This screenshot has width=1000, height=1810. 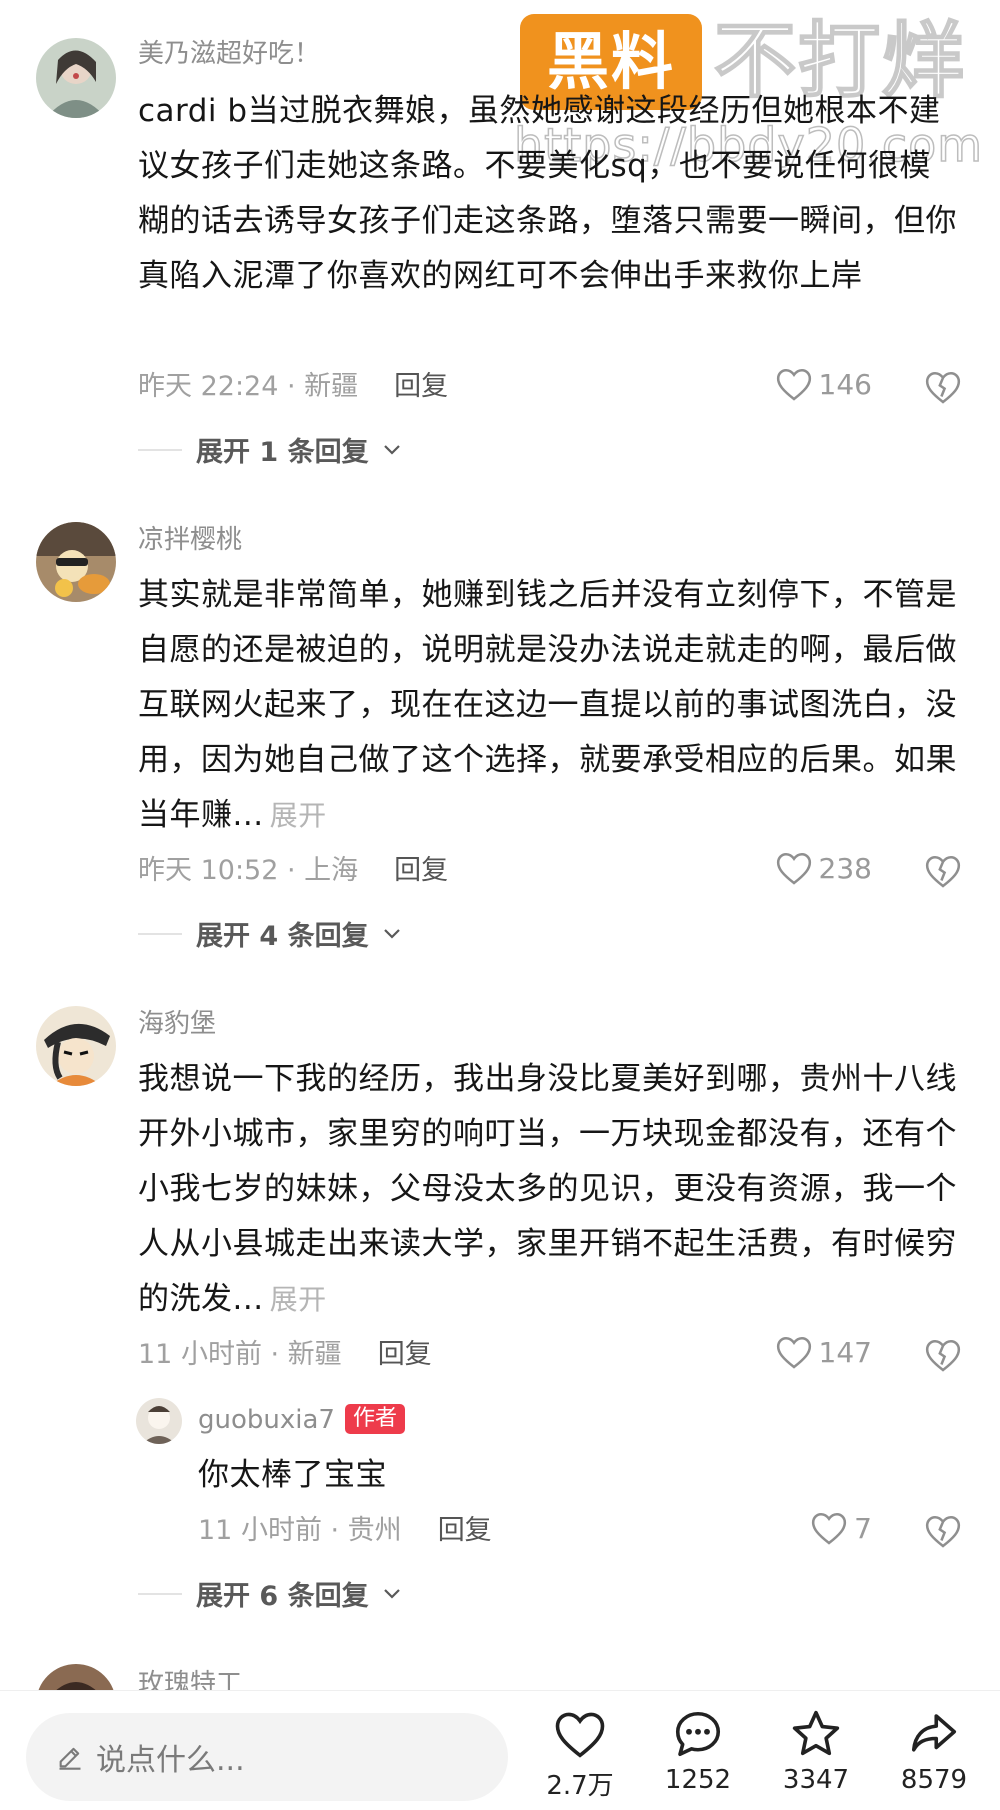 I want to click on comment-time-location: 昨天 10:52 · 上海, so click(x=248, y=870).